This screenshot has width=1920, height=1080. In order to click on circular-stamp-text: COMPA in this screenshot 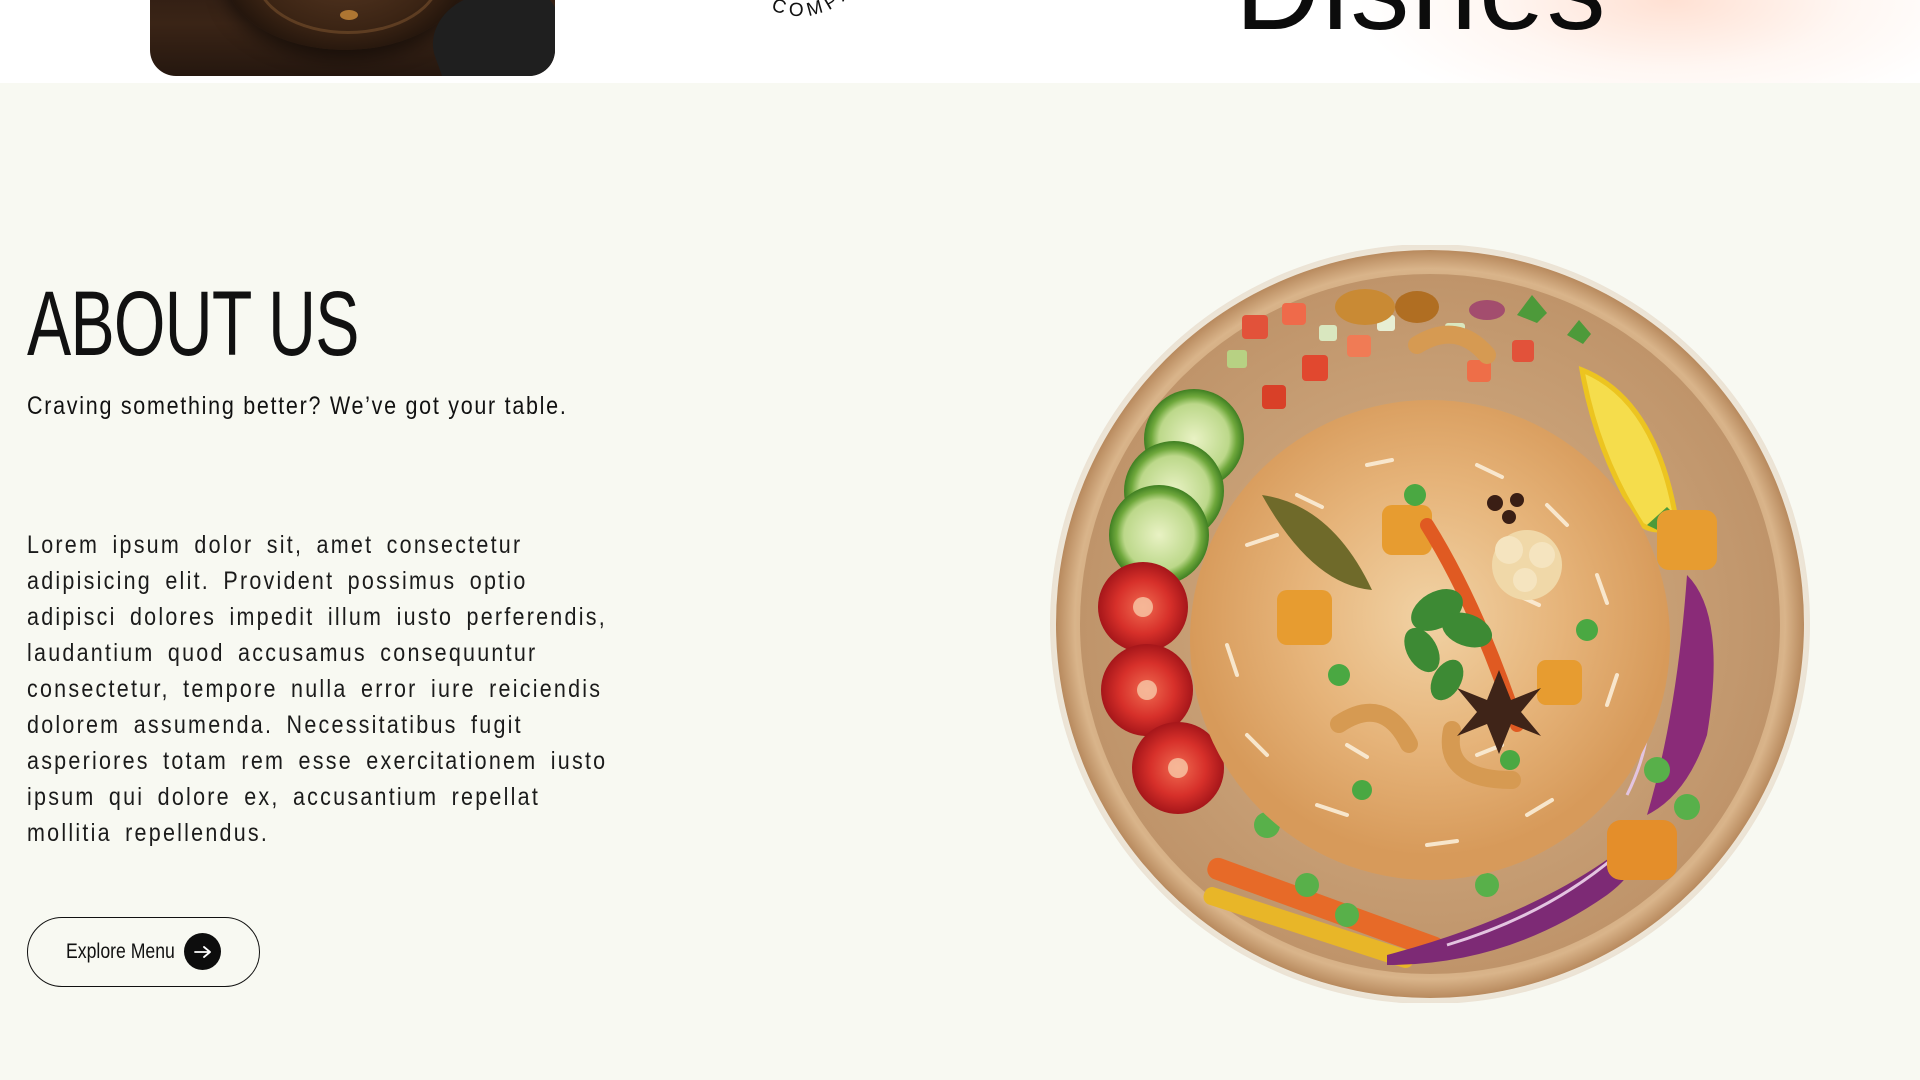, I will do `click(800, 16)`.